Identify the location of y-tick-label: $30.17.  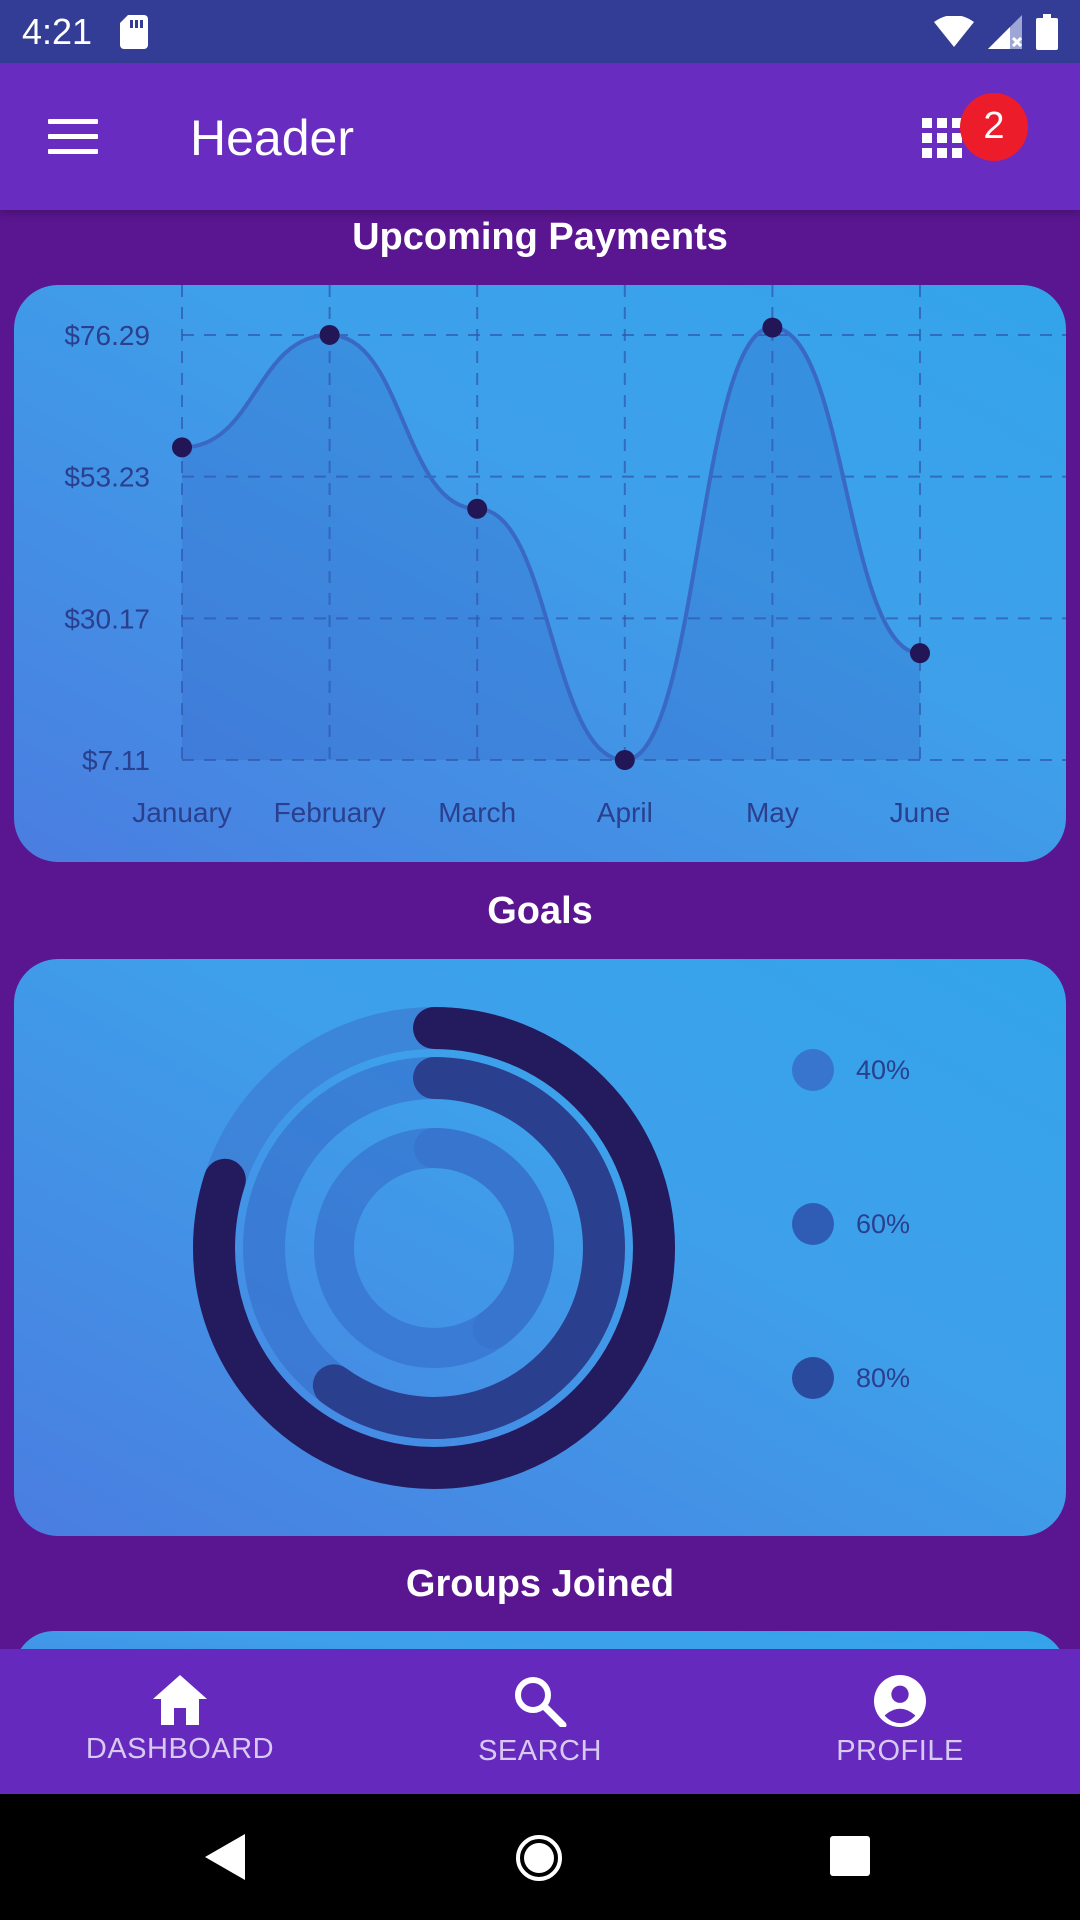
(107, 618).